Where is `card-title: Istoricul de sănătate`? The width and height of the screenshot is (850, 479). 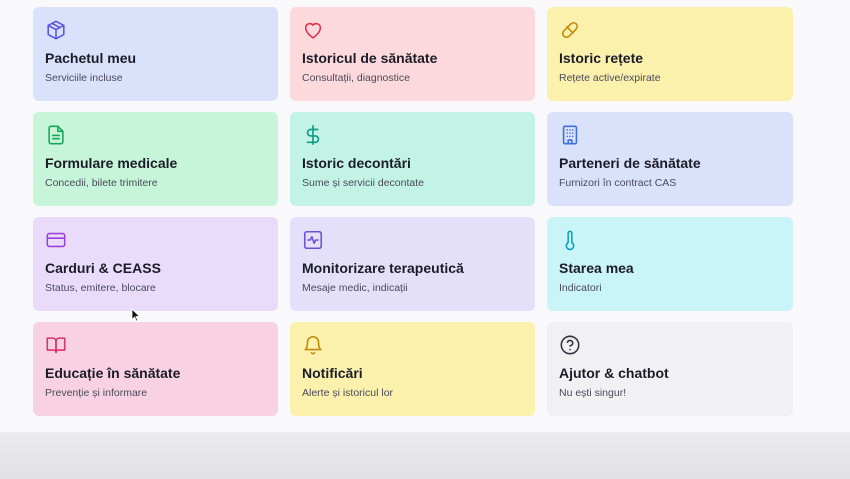
card-title: Istoricul de sănătate is located at coordinates (370, 58).